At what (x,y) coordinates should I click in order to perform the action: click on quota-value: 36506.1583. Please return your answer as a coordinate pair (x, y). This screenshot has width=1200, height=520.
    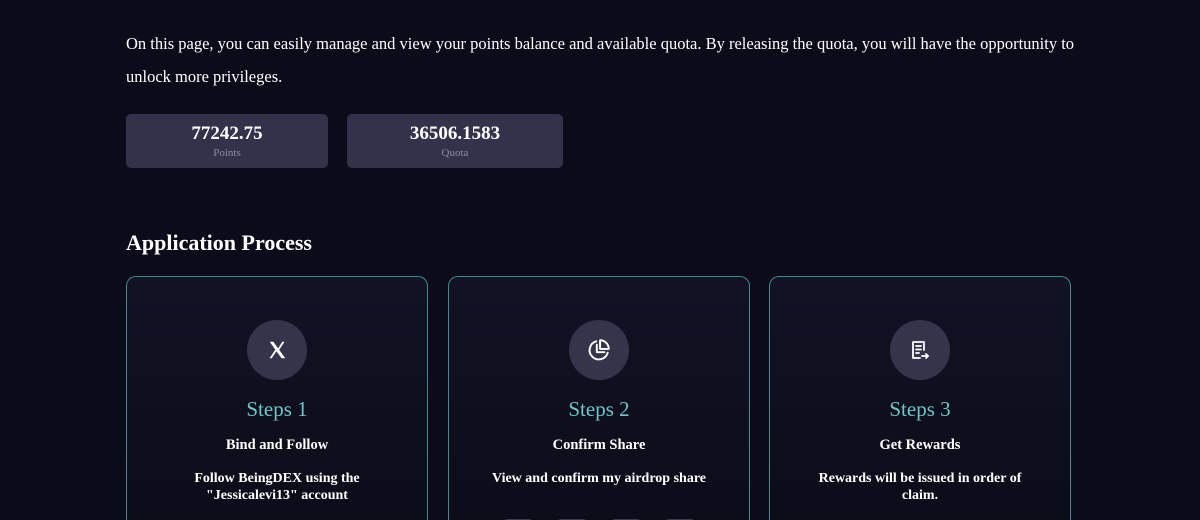
    Looking at the image, I should click on (455, 133).